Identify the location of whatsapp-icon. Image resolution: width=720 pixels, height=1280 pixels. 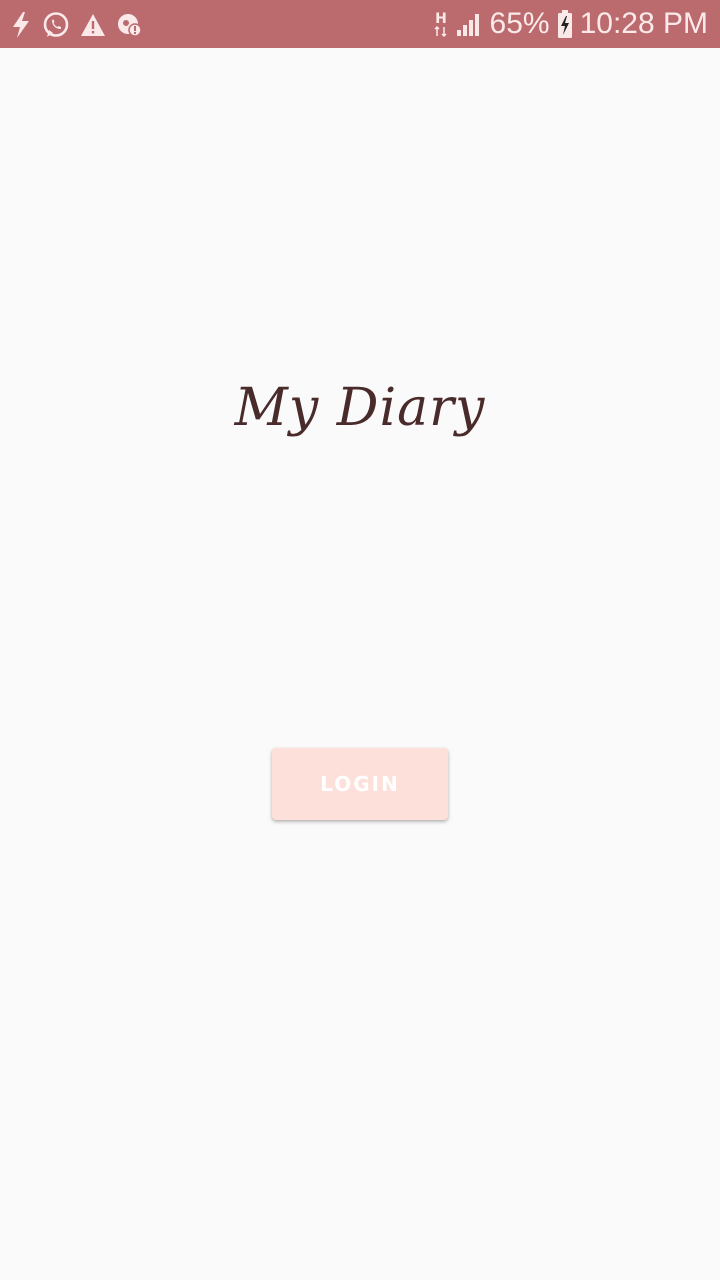
(56, 25).